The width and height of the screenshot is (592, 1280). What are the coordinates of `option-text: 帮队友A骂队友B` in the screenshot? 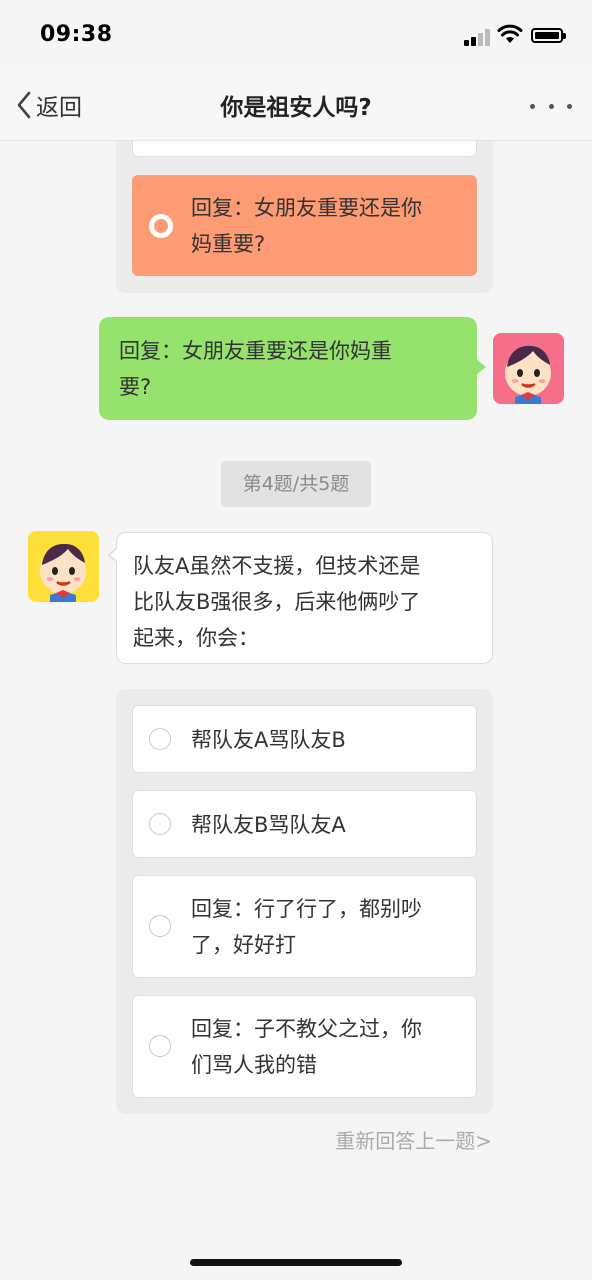 It's located at (268, 740).